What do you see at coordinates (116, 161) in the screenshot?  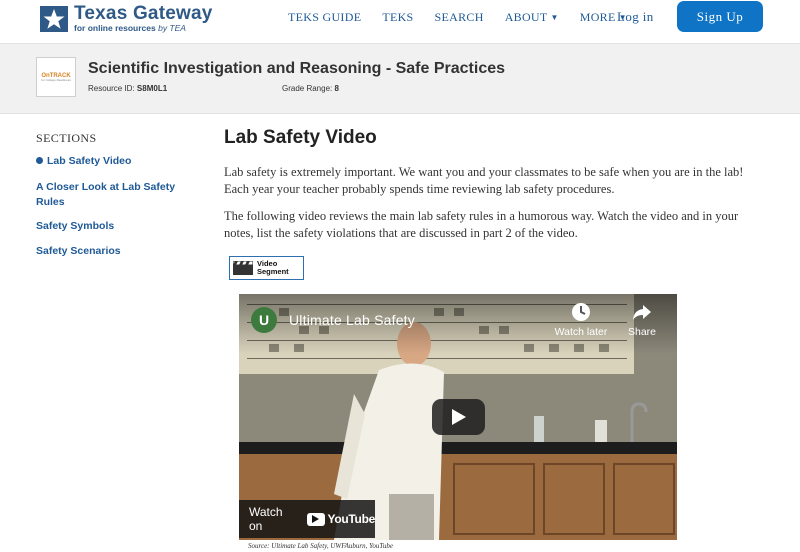 I see `sidebar-item-lab-safety-video: Lab Safety Video` at bounding box center [116, 161].